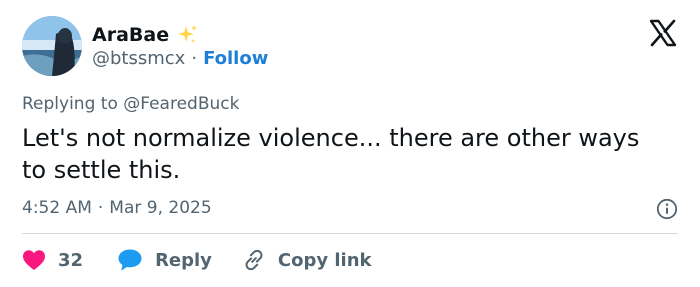 The image size is (700, 287). I want to click on display-name: AraBae, so click(130, 35).